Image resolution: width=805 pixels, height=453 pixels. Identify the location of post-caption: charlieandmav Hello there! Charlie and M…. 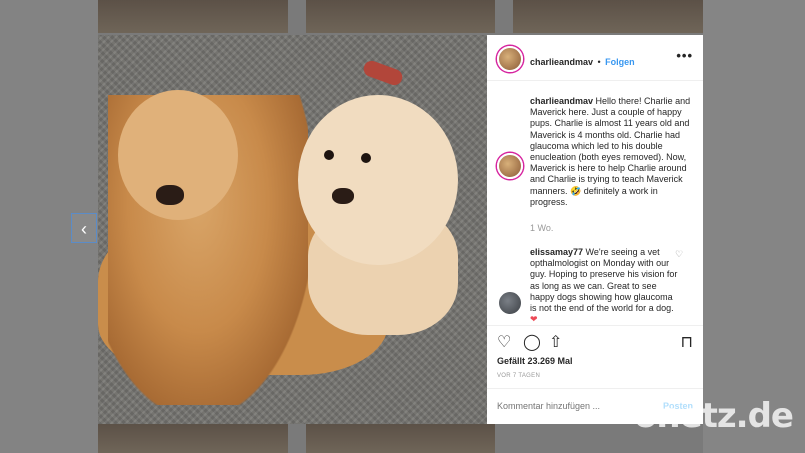
(612, 152).